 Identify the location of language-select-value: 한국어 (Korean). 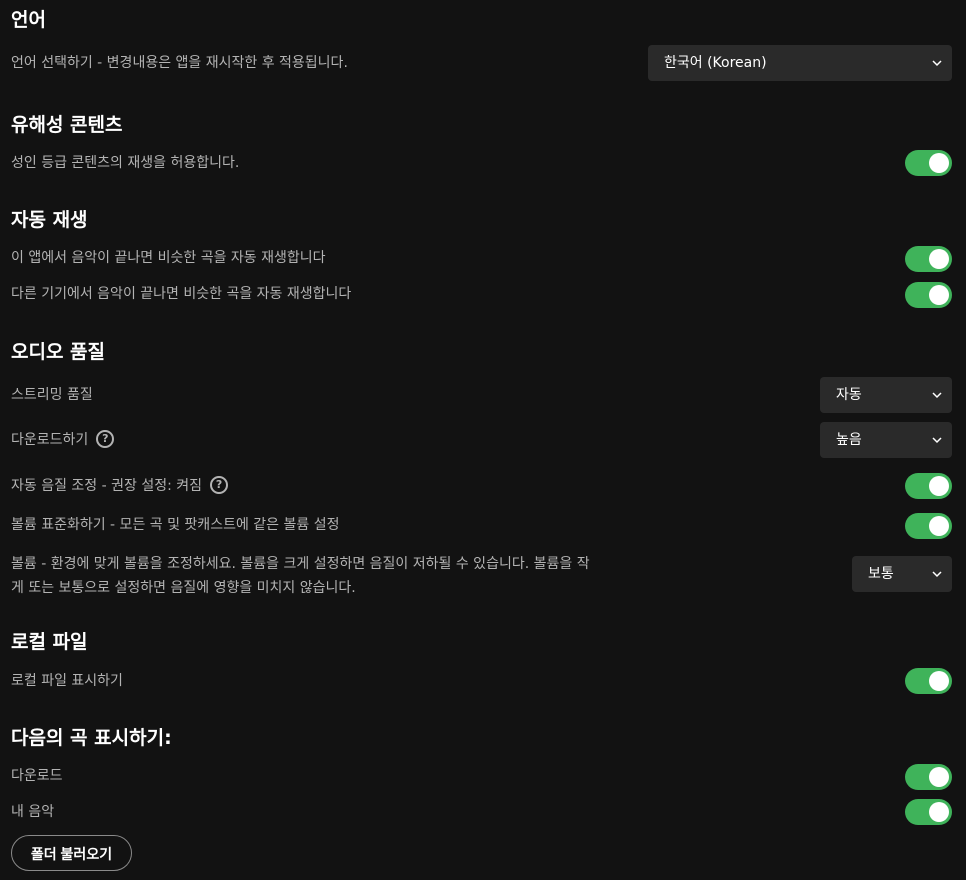
(715, 63).